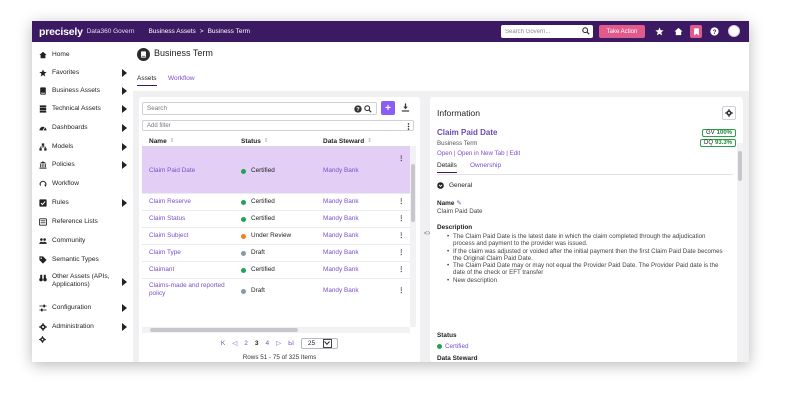 The width and height of the screenshot is (798, 404). What do you see at coordinates (267, 343) in the screenshot?
I see `page-4-link: 4` at bounding box center [267, 343].